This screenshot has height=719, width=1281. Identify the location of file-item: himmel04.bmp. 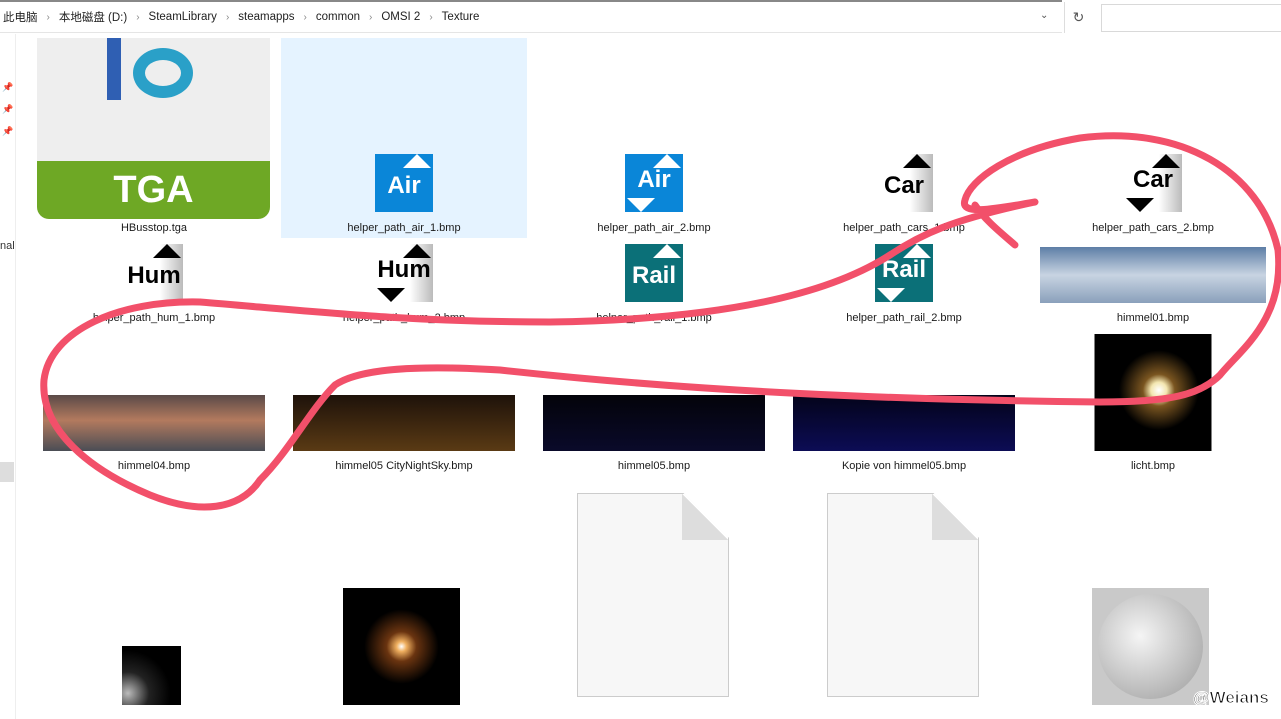
(154, 406).